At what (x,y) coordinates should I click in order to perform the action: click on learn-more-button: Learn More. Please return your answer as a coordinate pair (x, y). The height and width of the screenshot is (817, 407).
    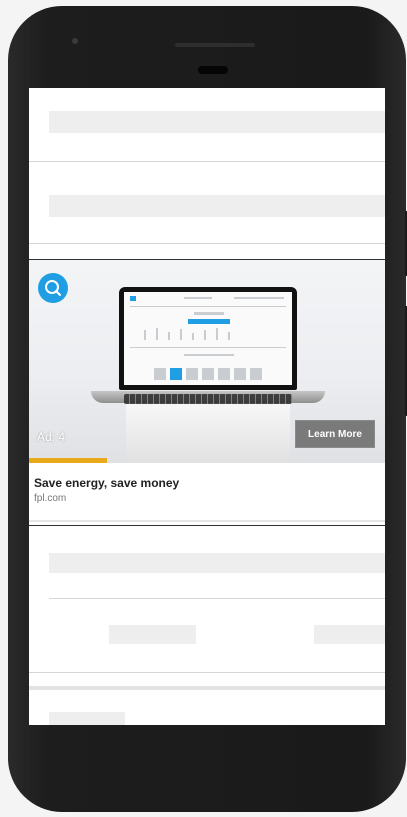
    Looking at the image, I should click on (335, 434).